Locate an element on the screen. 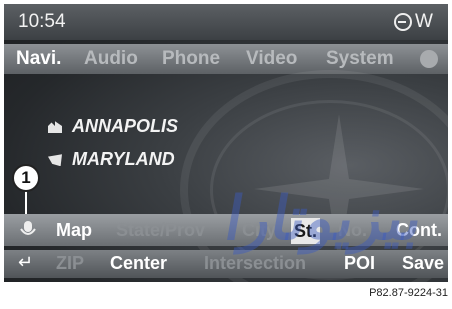 The image size is (452, 309). softkey-row-2: ↵ ZIP Center Intersection POI Save is located at coordinates (226, 264).